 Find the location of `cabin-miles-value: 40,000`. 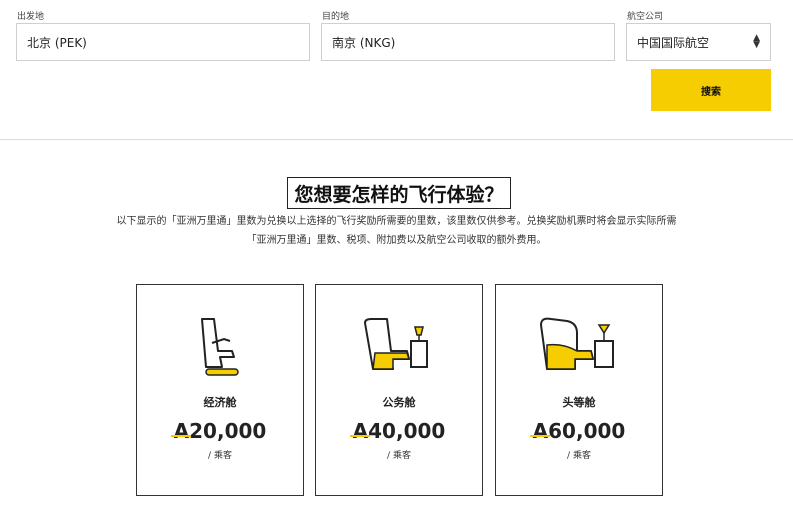

cabin-miles-value: 40,000 is located at coordinates (407, 431).